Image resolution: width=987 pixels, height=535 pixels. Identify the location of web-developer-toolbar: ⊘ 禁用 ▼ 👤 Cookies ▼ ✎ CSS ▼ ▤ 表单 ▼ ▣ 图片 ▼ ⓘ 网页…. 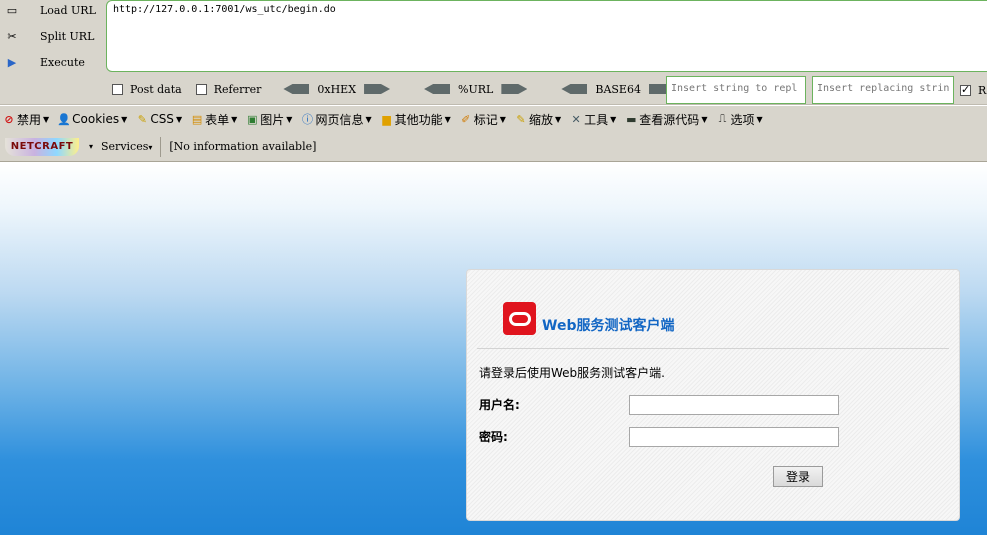
(493, 119).